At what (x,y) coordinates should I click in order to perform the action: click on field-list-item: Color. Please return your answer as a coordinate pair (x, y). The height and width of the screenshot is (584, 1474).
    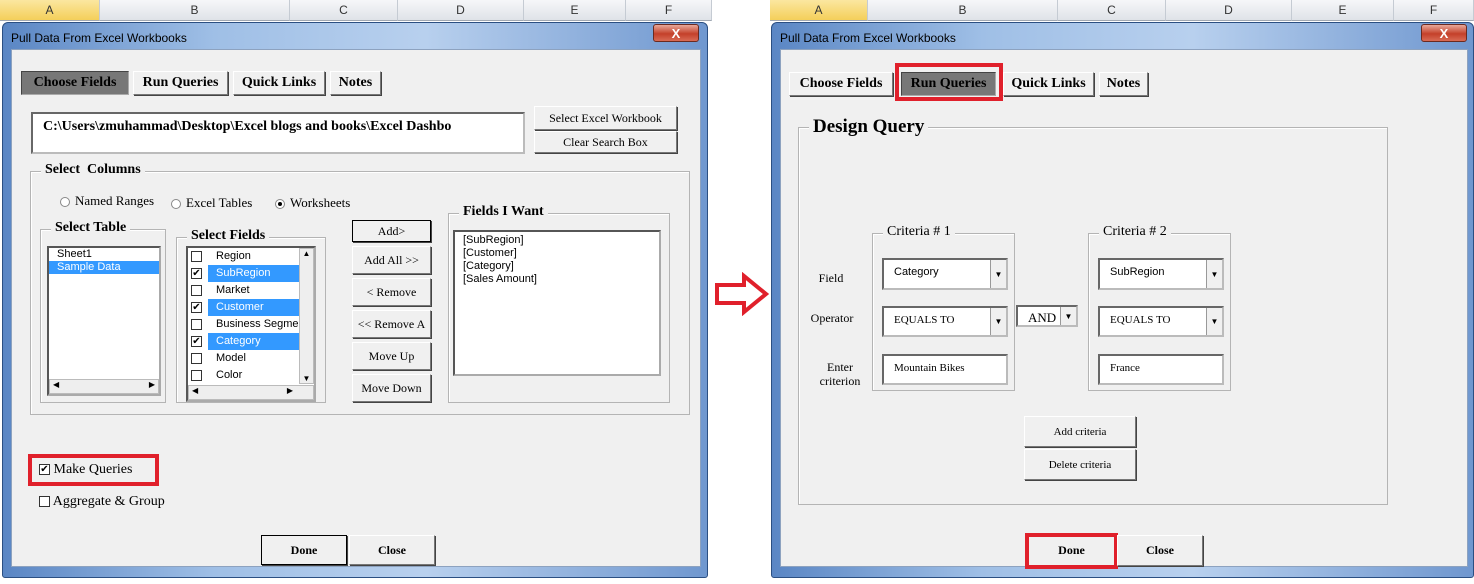
    Looking at the image, I should click on (243, 375).